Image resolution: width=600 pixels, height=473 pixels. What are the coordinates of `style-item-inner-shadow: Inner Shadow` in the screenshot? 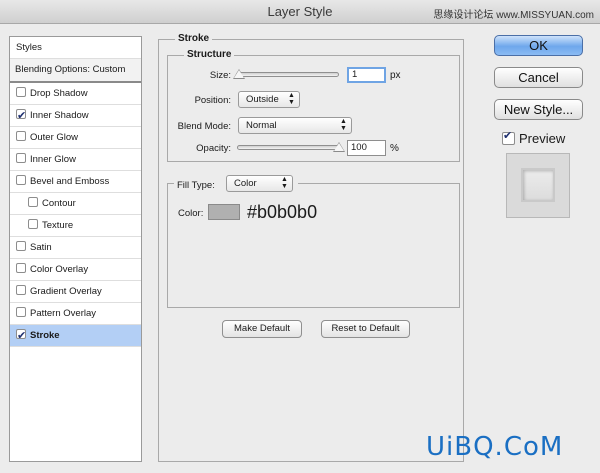 It's located at (75, 116).